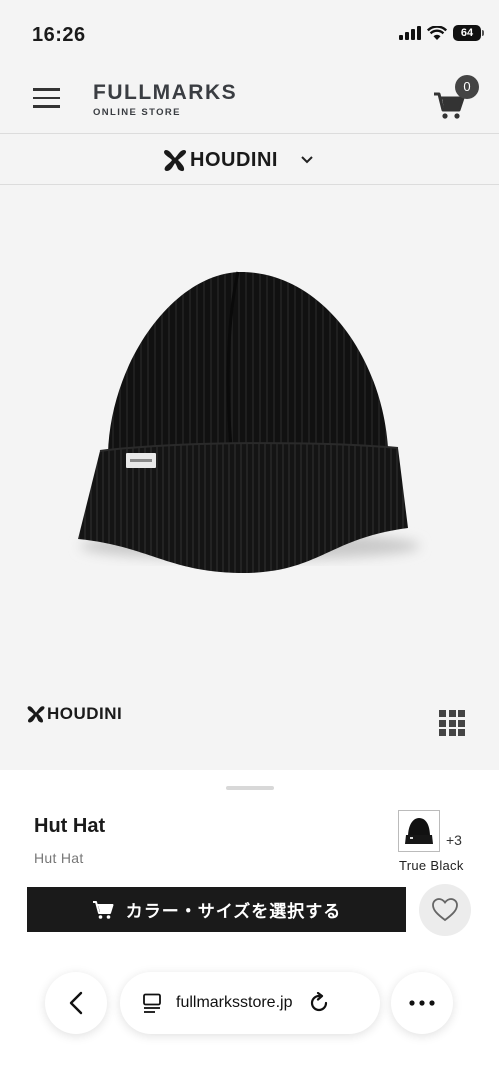 The image size is (499, 1080). I want to click on page-icon, so click(152, 1003).